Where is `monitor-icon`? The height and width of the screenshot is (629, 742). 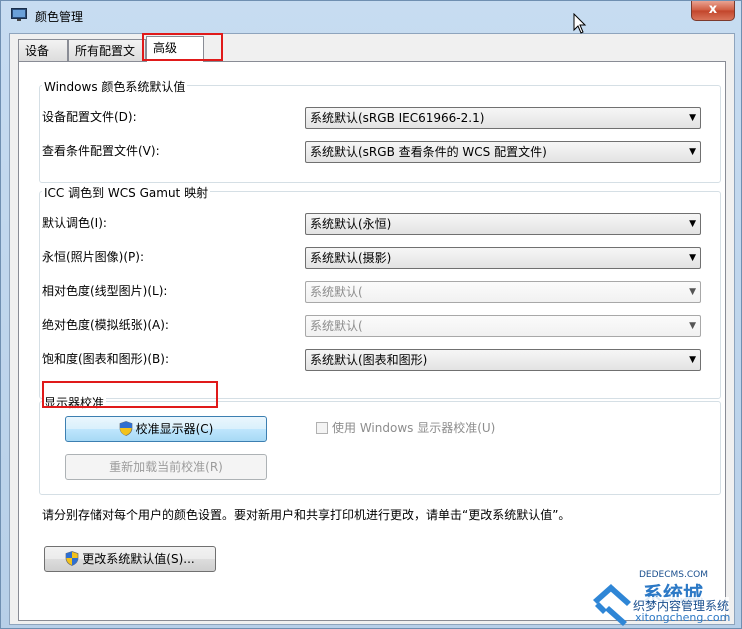
monitor-icon is located at coordinates (19, 14).